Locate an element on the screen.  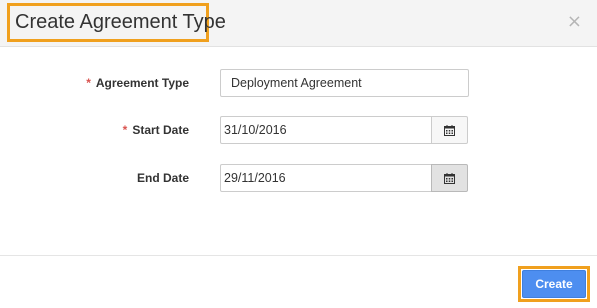
start-date-label: * Start Date is located at coordinates (156, 130).